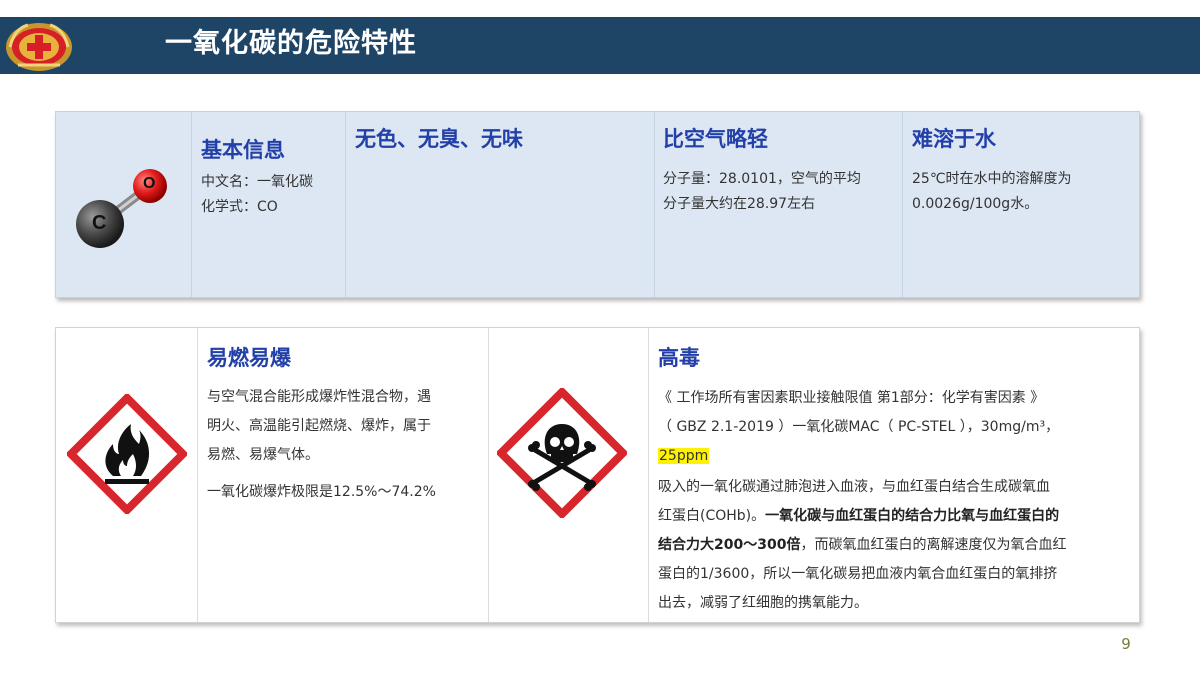 The image size is (1200, 675). What do you see at coordinates (851, 398) in the screenshot?
I see `standard-line: 《 工作场所有害因素职业接触限值 第1部分：化学有害因素 》` at bounding box center [851, 398].